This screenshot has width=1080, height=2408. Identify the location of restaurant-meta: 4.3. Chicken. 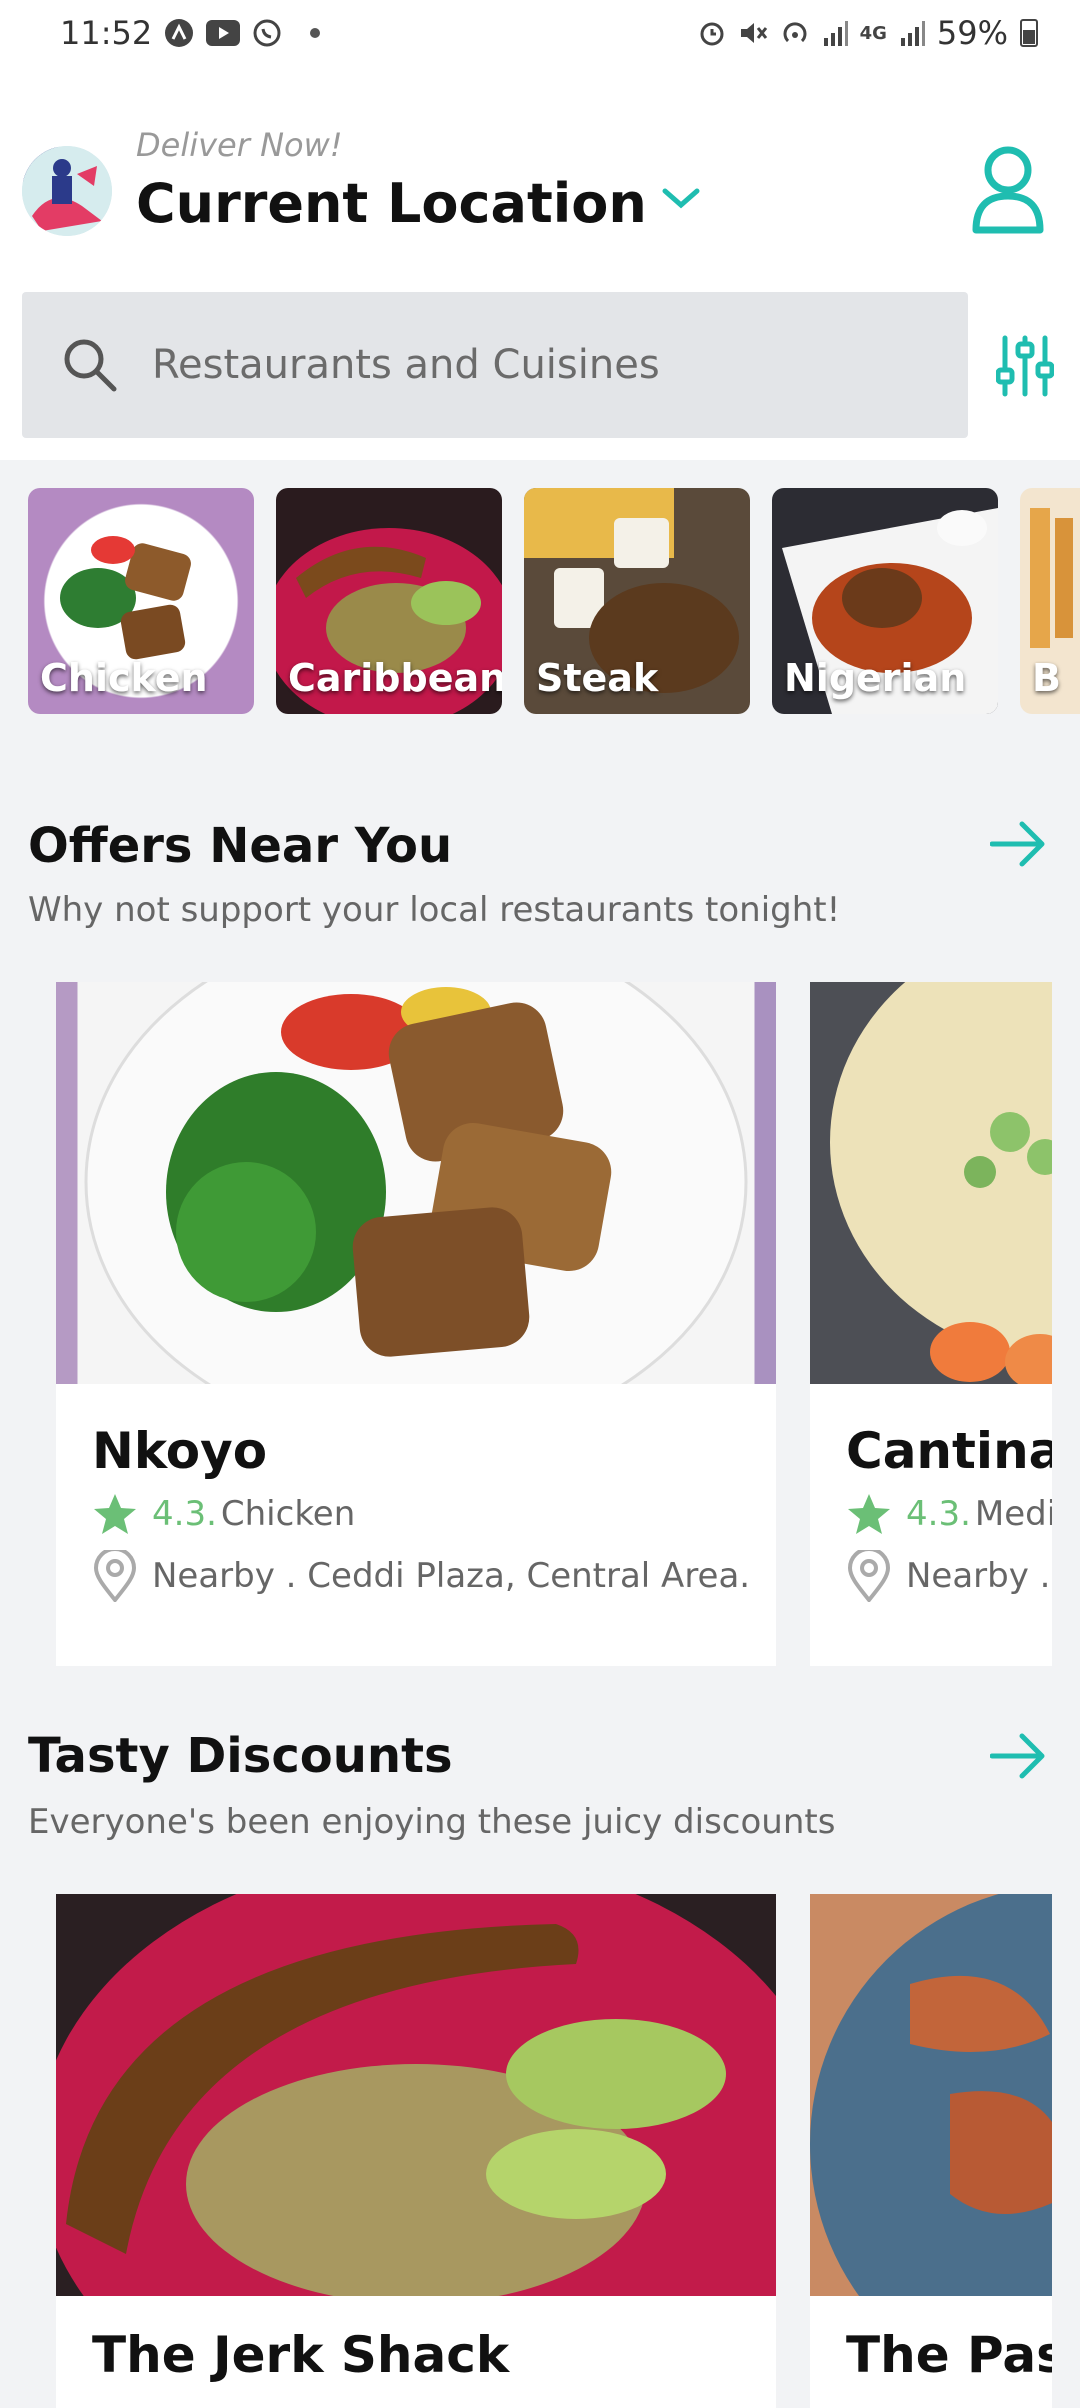
(223, 1514).